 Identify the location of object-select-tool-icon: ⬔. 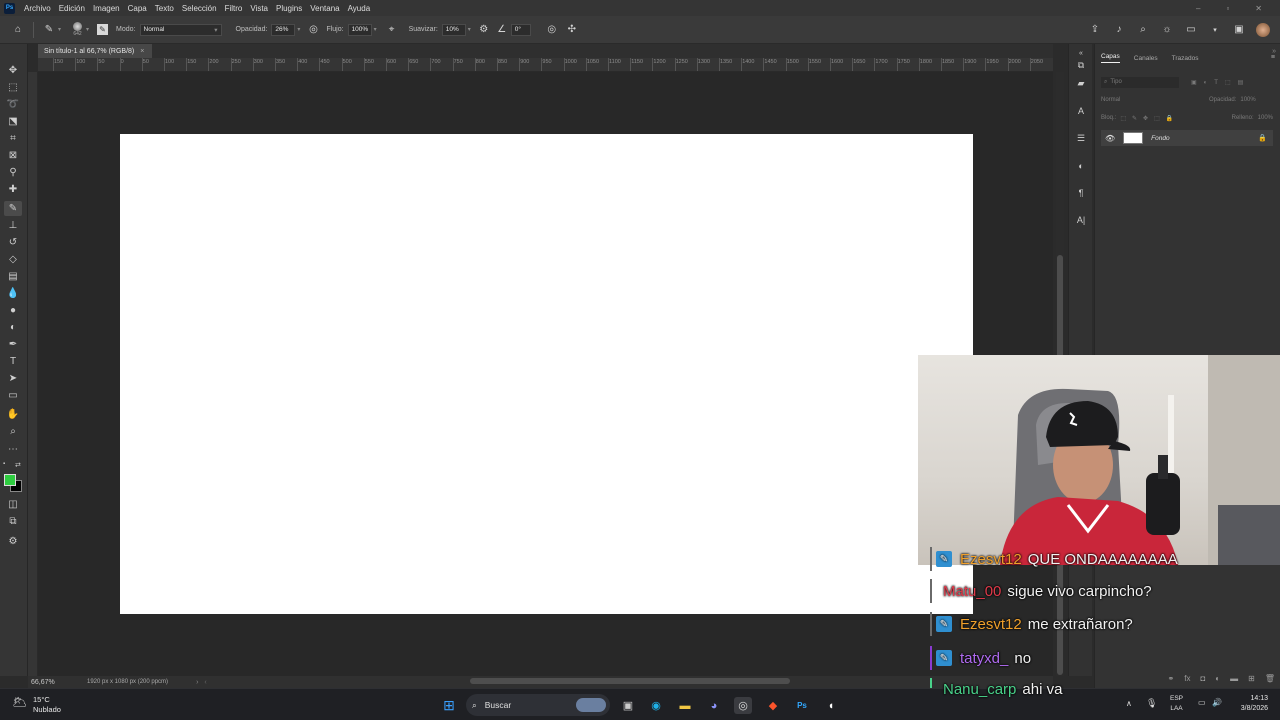
(13, 121).